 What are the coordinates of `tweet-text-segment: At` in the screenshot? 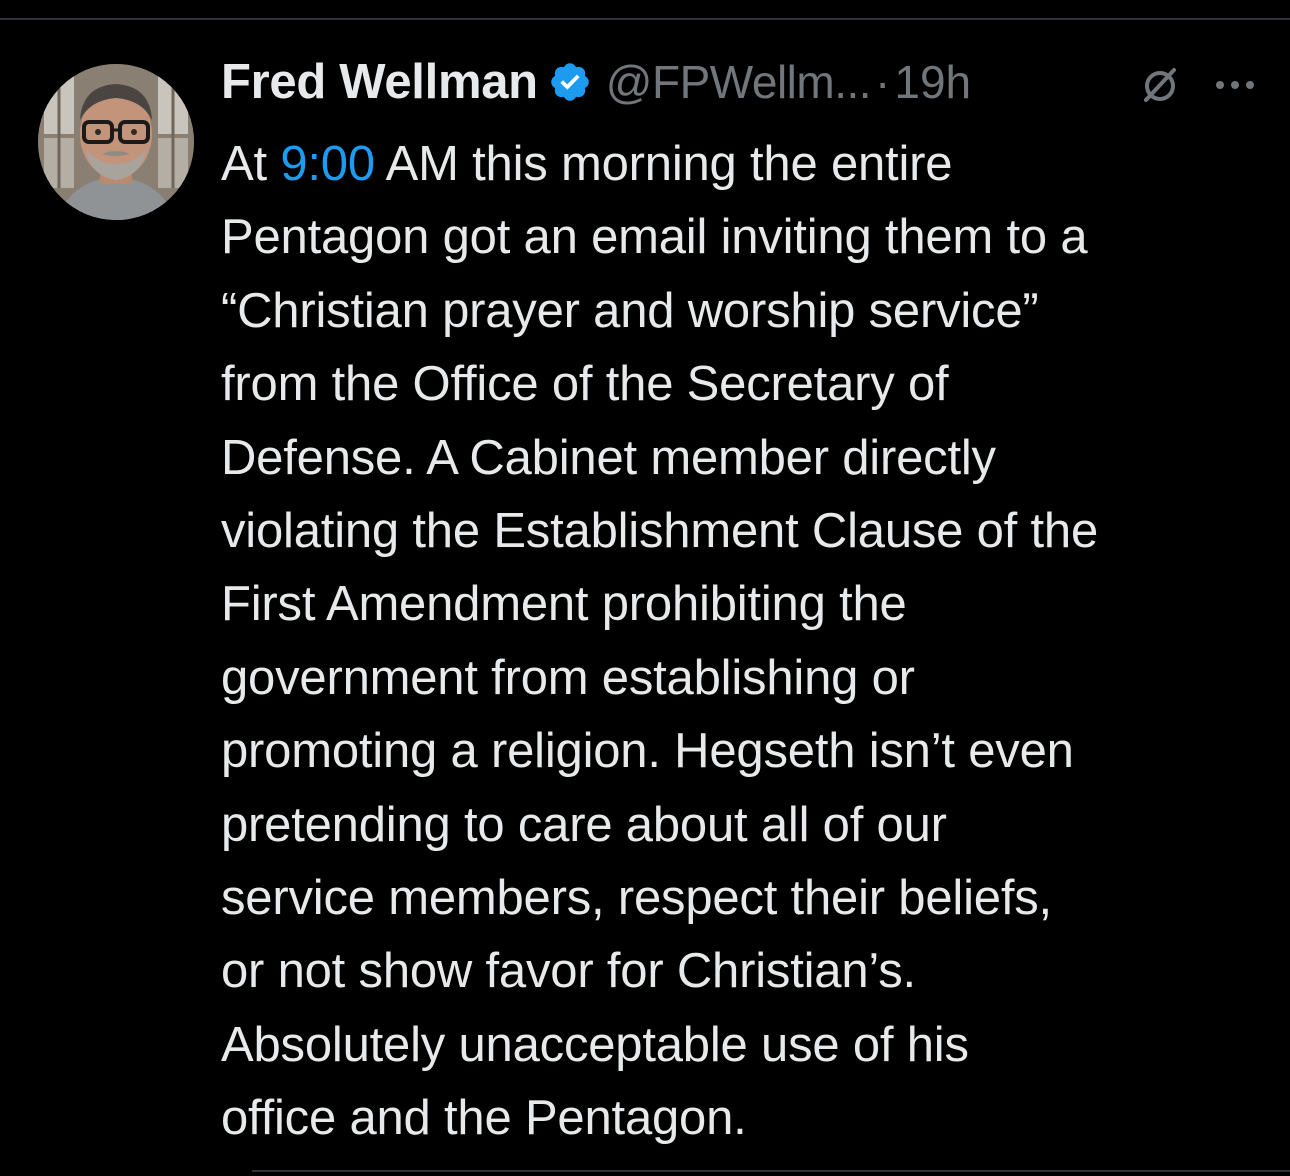 It's located at (251, 164).